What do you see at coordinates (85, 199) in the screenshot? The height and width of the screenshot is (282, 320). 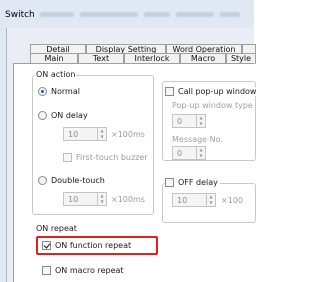 I see `double-touch-spinner: 10 ▲ ▼` at bounding box center [85, 199].